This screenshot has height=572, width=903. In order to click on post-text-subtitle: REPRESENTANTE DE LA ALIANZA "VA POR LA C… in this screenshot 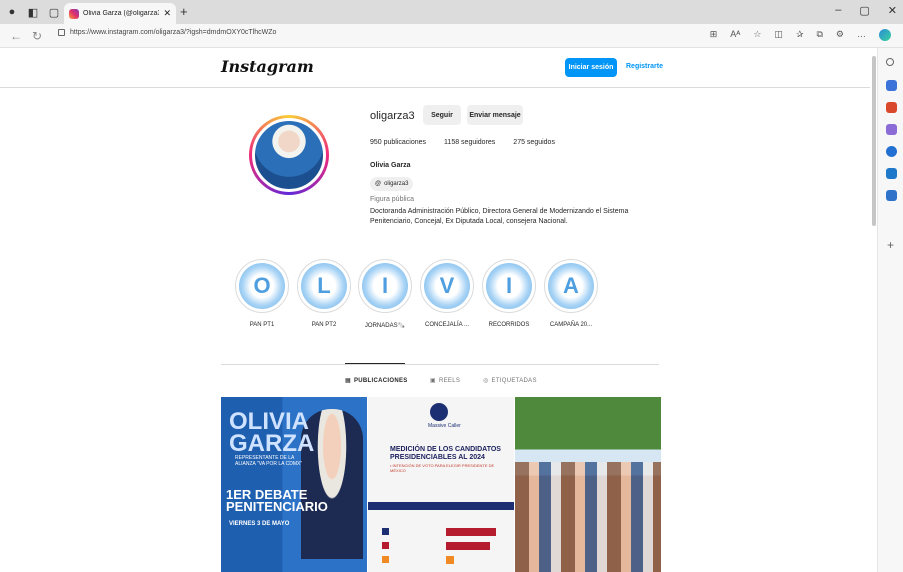, I will do `click(269, 461)`.